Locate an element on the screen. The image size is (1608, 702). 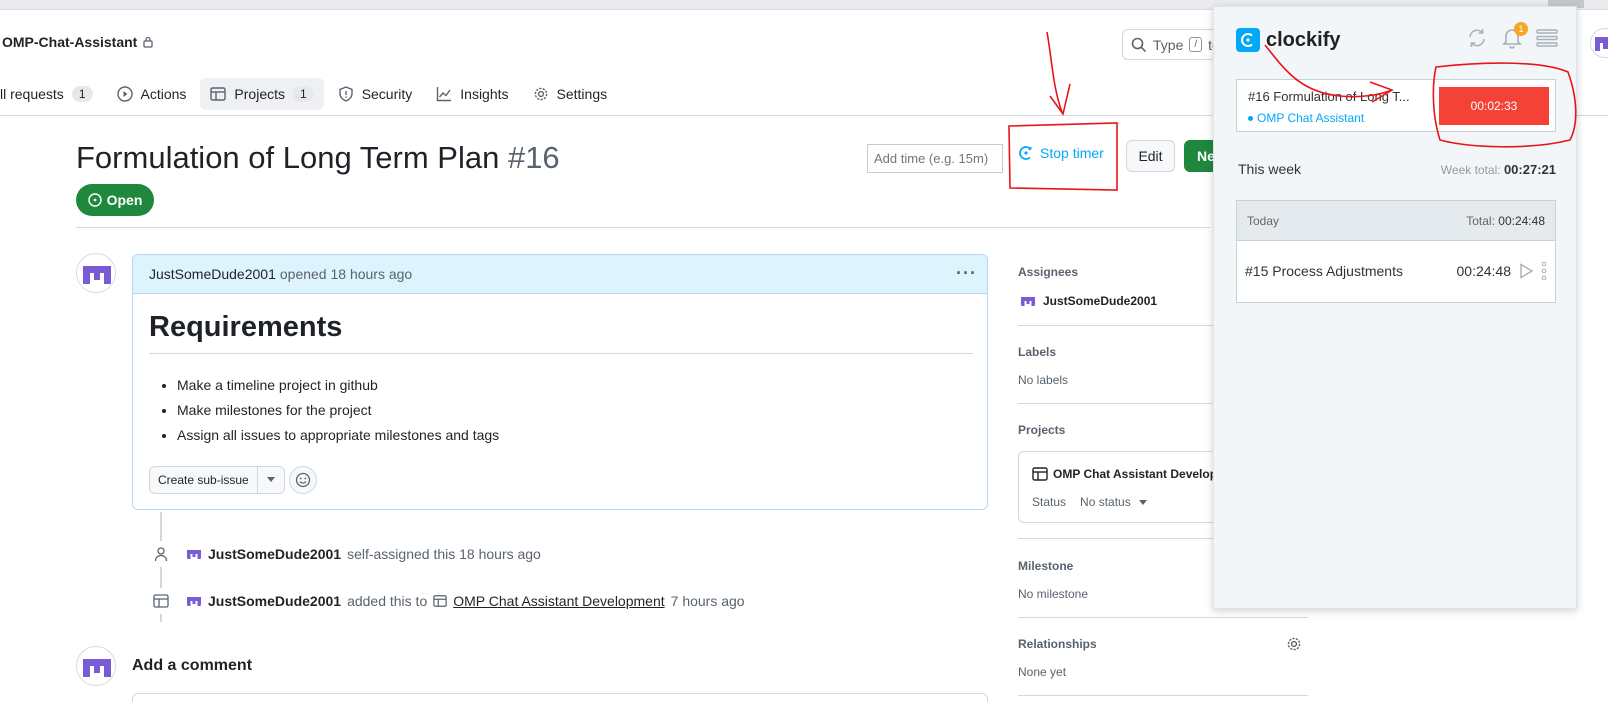
repo-name-label: OMP-Chat-Assistant is located at coordinates (70, 42).